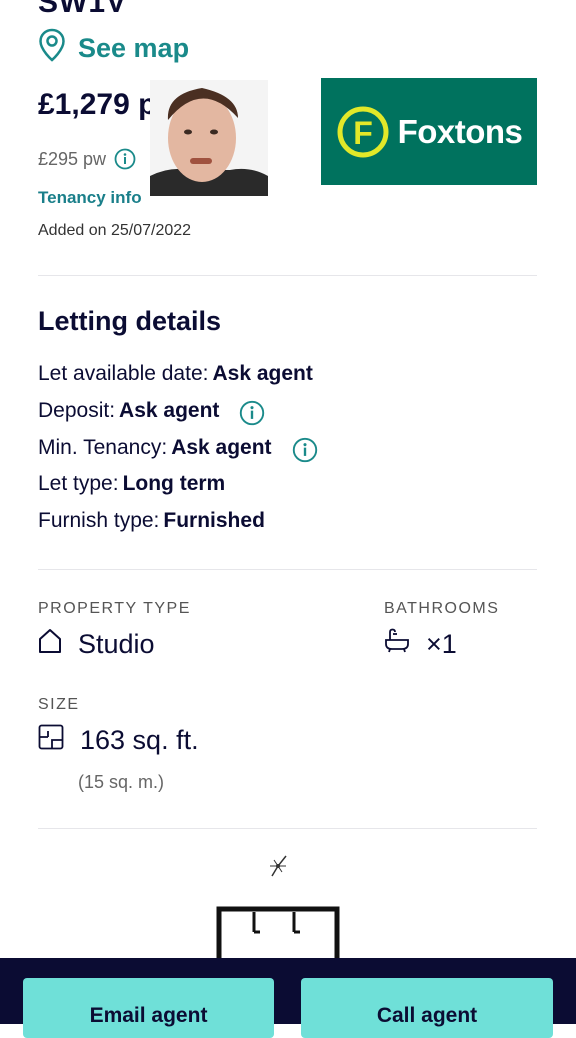  Describe the element at coordinates (214, 520) in the screenshot. I see `detail-value: Furnished` at that location.